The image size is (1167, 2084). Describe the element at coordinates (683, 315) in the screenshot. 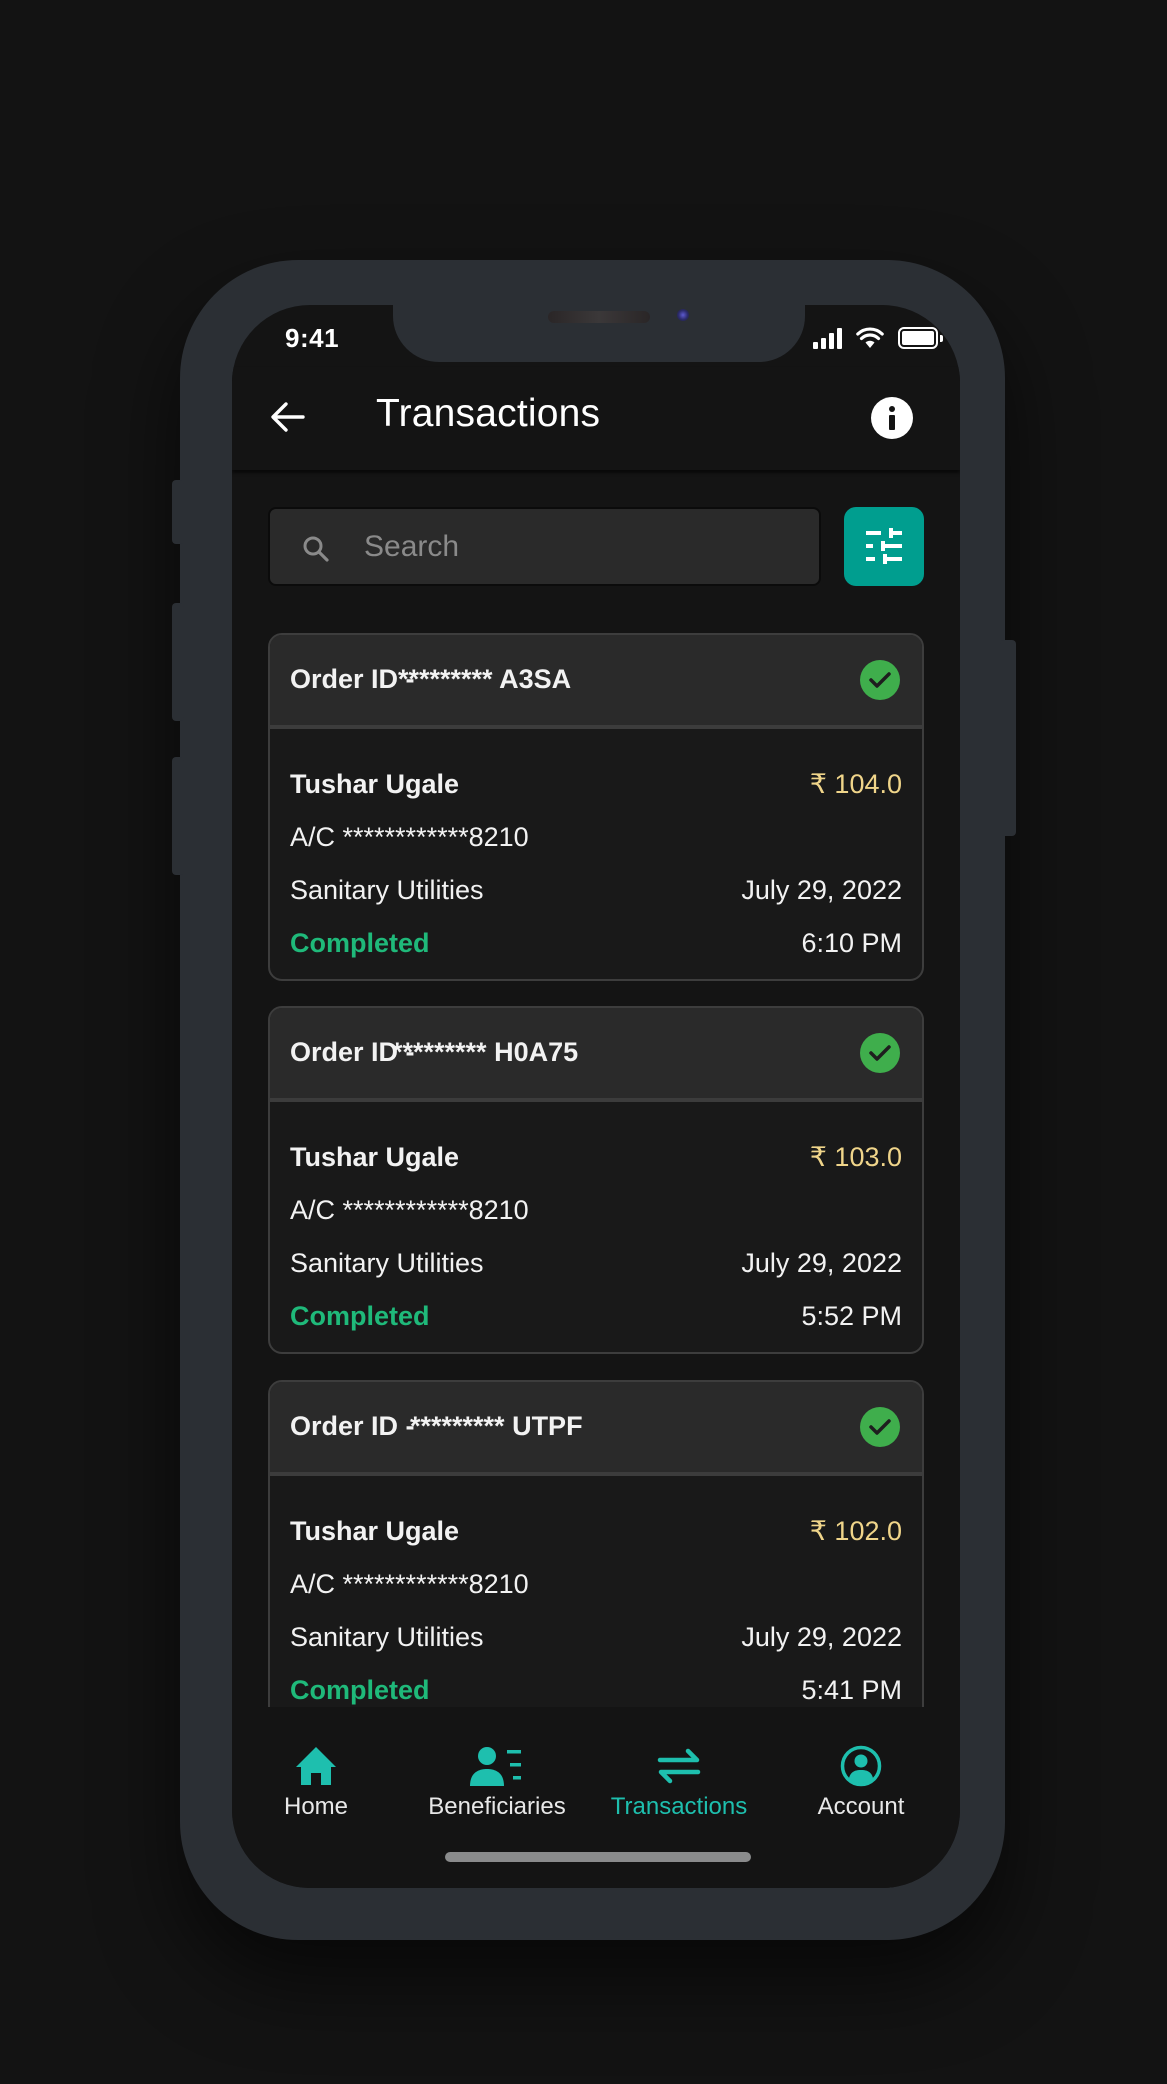

I see `front-camera` at that location.